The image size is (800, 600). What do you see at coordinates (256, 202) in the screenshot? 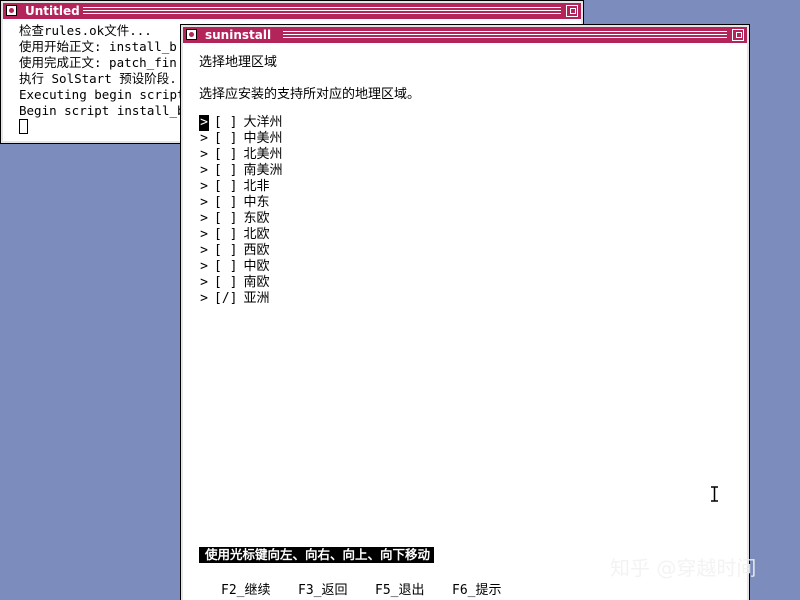
I see `region-label: 中东` at bounding box center [256, 202].